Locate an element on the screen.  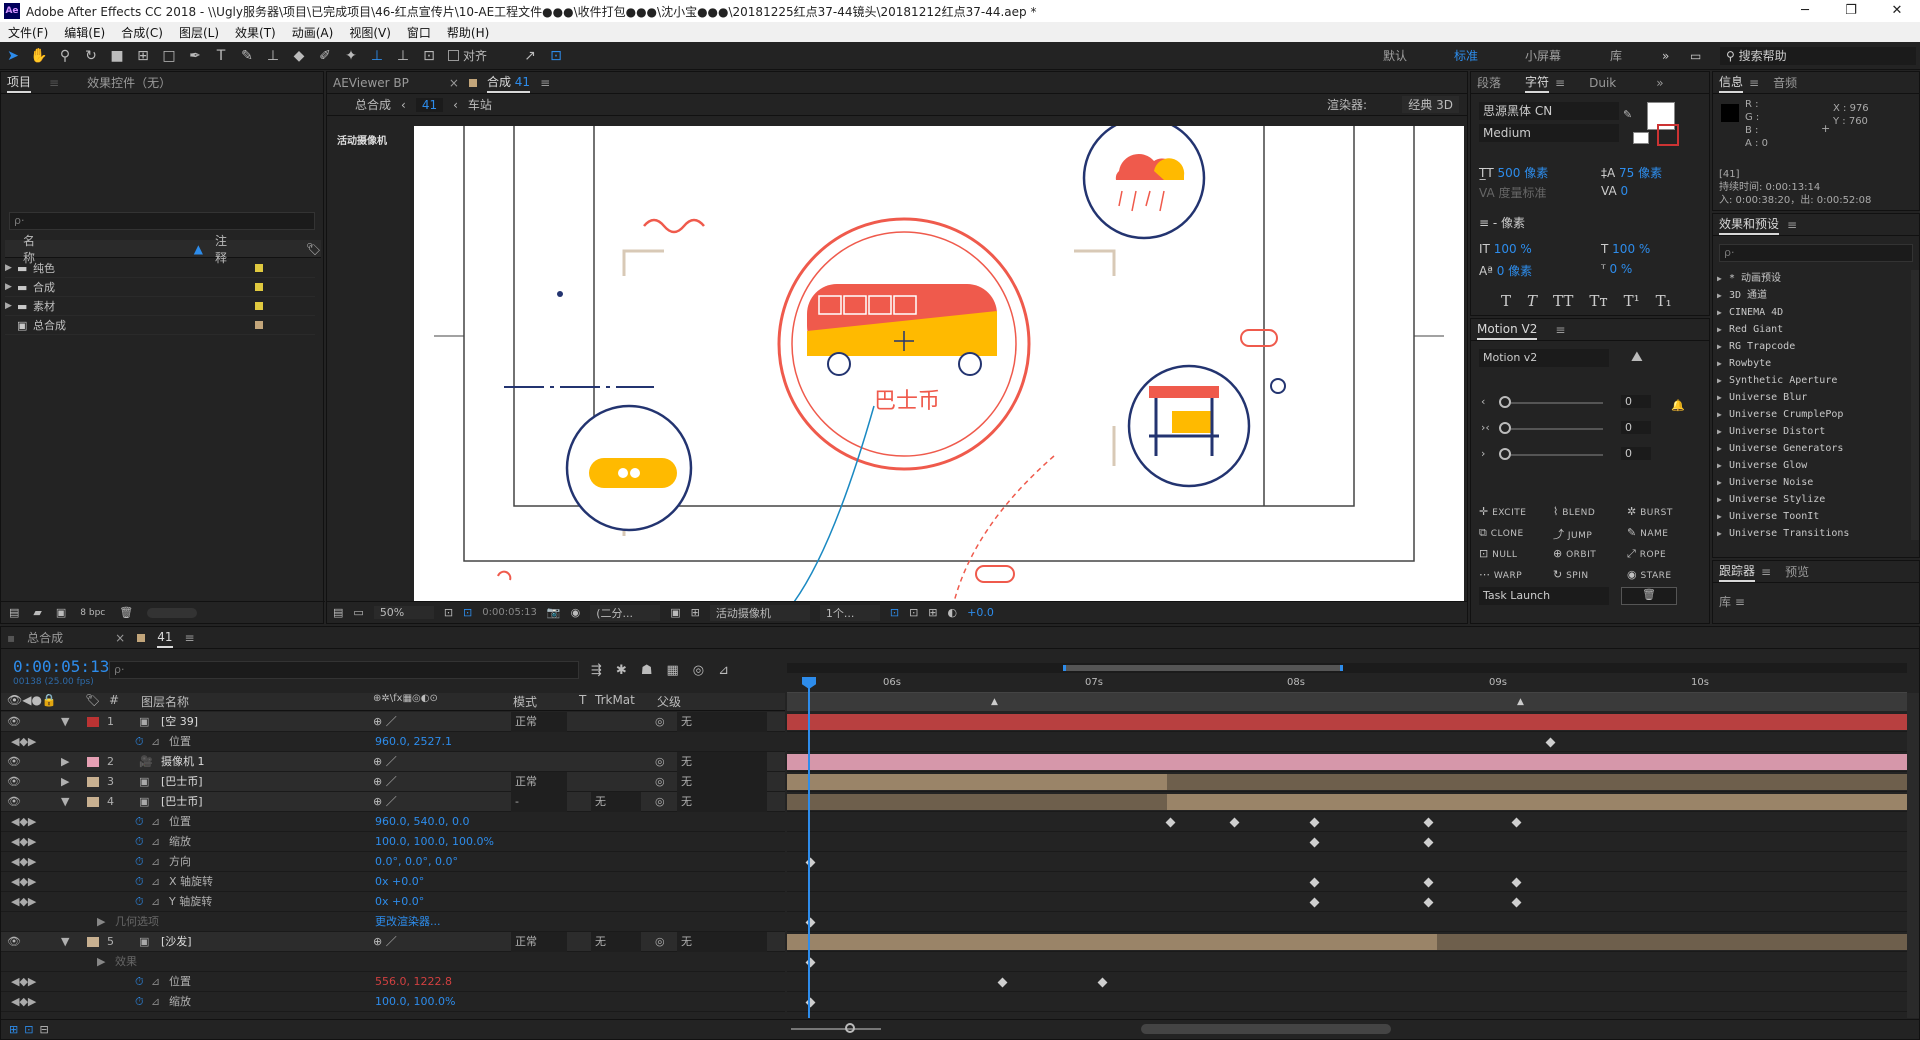
layer-label-swatch is located at coordinates (93, 782).